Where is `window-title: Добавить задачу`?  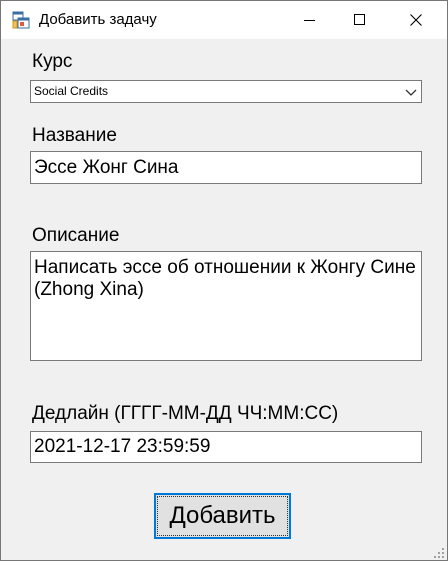
window-title: Добавить задачу is located at coordinates (98, 19).